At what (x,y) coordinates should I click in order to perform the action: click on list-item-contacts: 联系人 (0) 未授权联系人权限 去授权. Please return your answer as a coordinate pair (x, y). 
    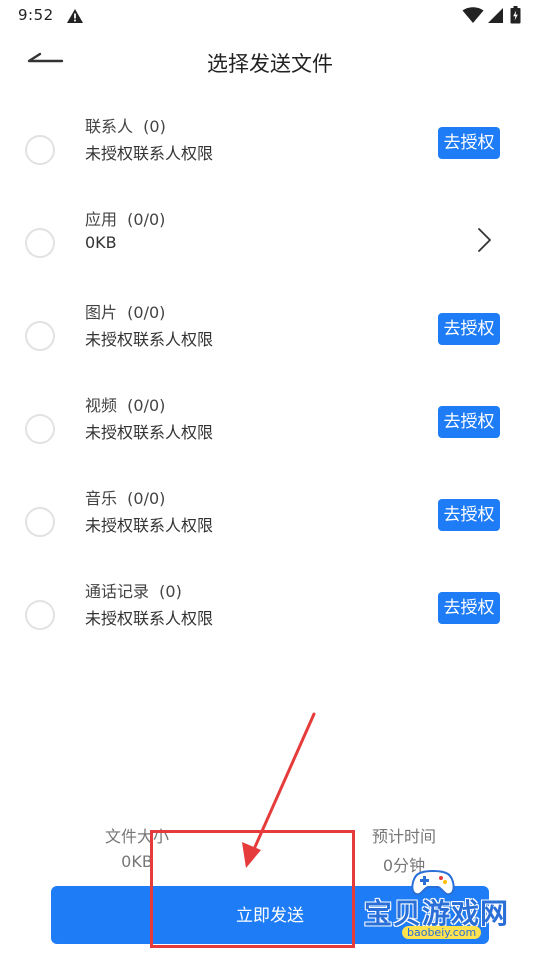
    Looking at the image, I should click on (270, 156).